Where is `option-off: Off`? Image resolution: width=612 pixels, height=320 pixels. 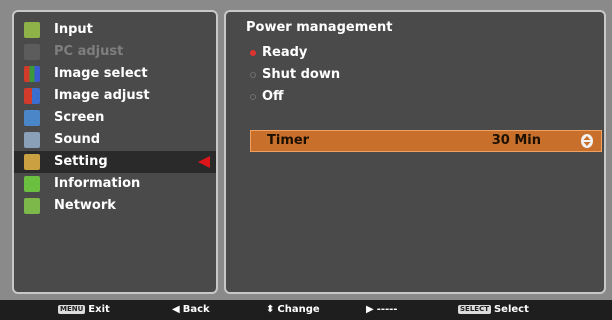
option-off: Off is located at coordinates (295, 97).